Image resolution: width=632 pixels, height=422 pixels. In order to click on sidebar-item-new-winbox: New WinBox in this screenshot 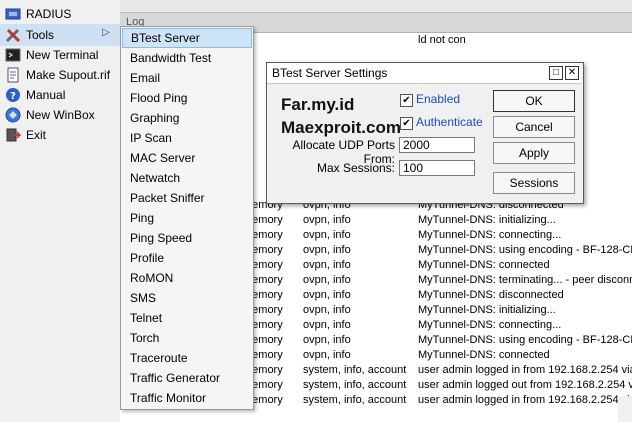, I will do `click(60, 115)`.